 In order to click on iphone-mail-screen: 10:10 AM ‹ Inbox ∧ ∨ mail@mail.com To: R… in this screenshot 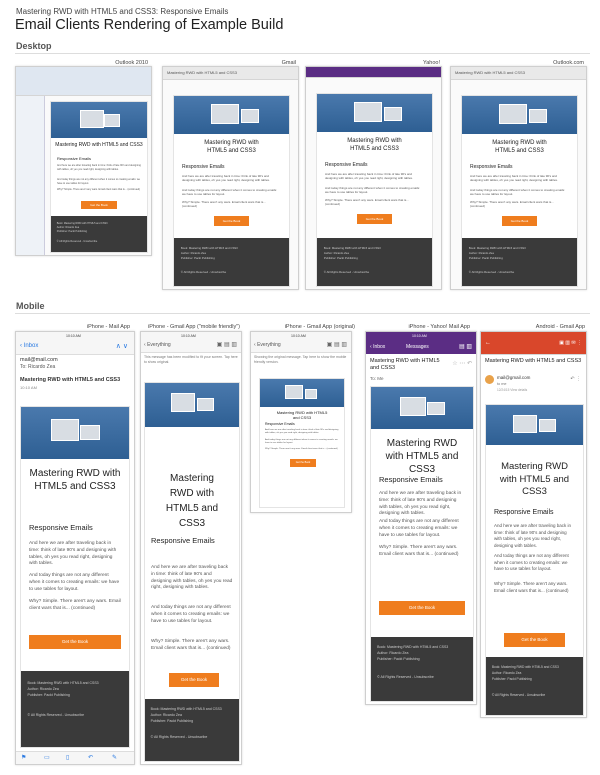, I will do `click(75, 548)`.